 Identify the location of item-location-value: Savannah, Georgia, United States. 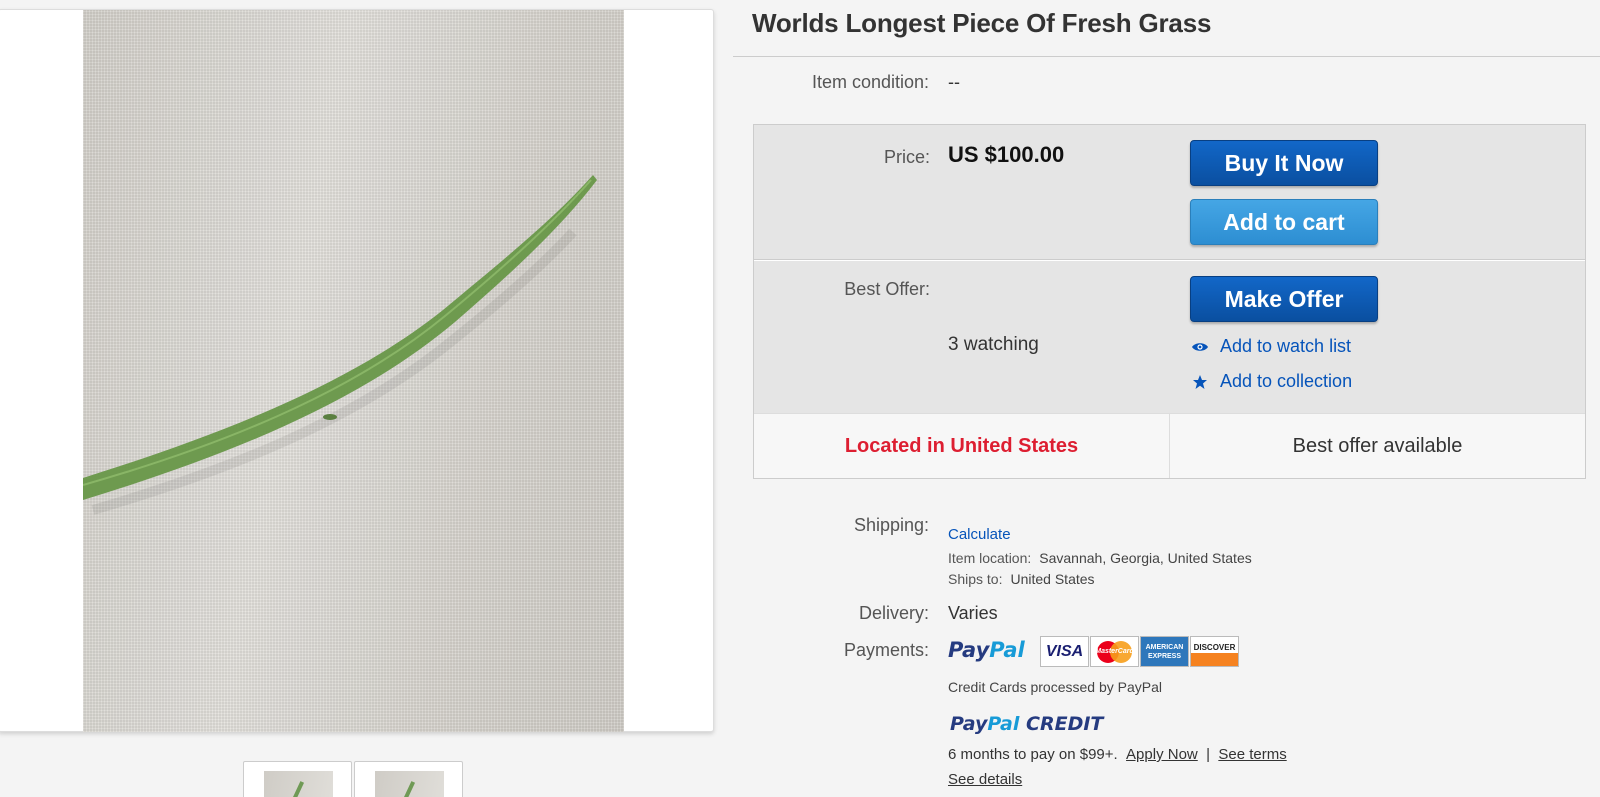
(1145, 558).